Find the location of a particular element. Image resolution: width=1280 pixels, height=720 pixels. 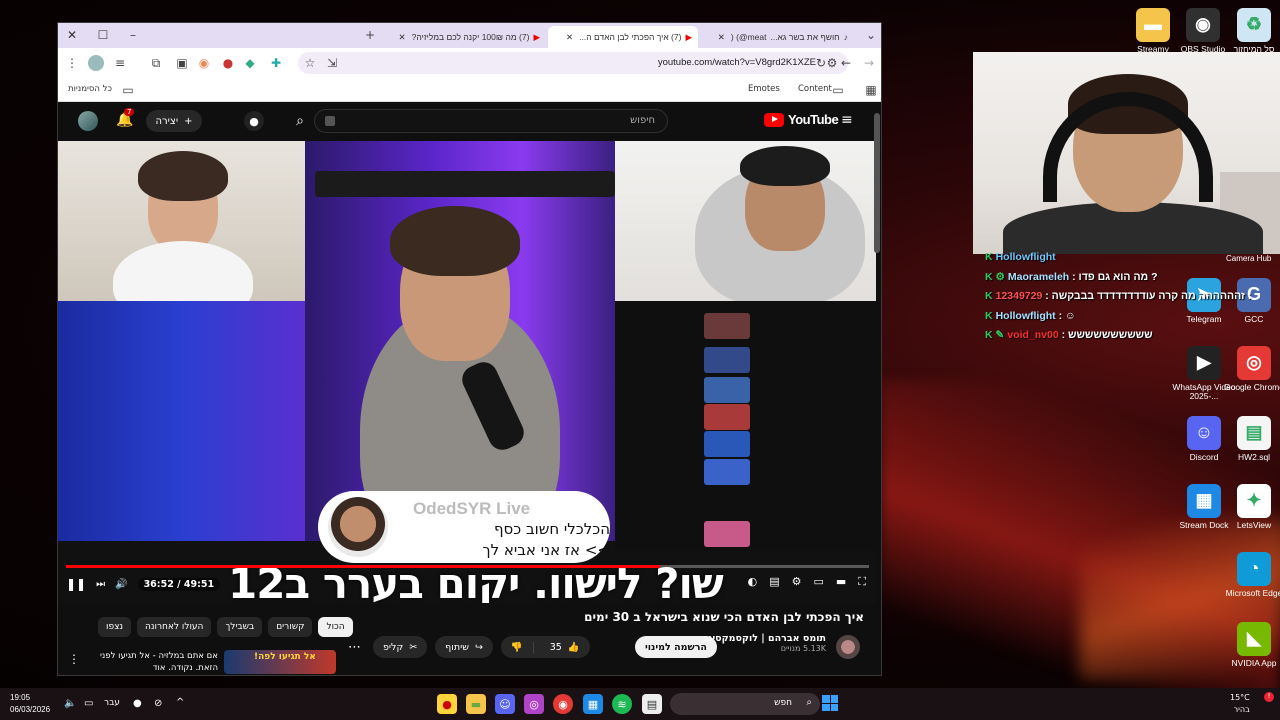

desktop-shortcut: ◣ NVIDIA App is located at coordinates (1250, 645).